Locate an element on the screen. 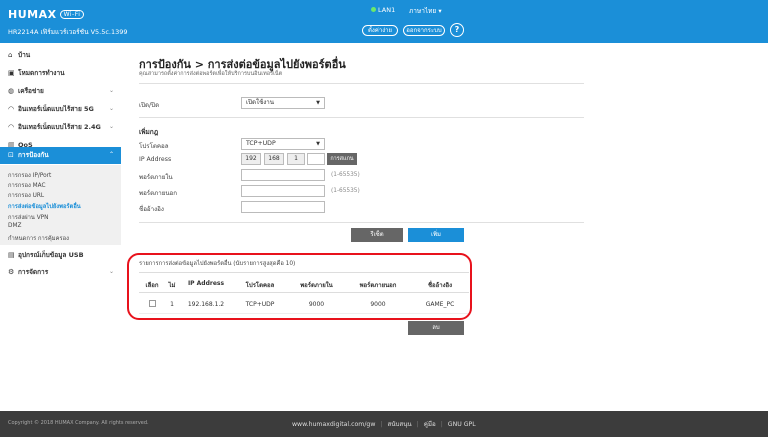  scan-button: การสแกน is located at coordinates (342, 159).